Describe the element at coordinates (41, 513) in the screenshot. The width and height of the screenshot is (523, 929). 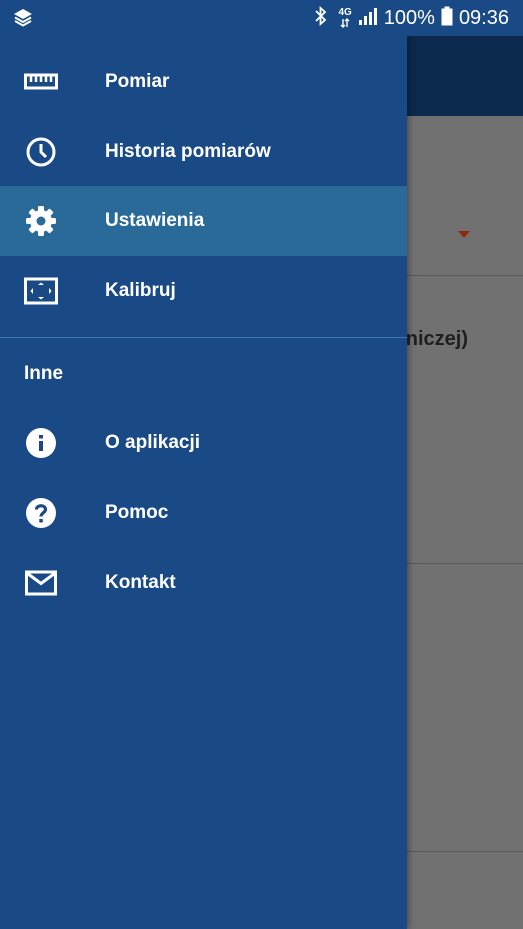
I see `help-icon` at that location.